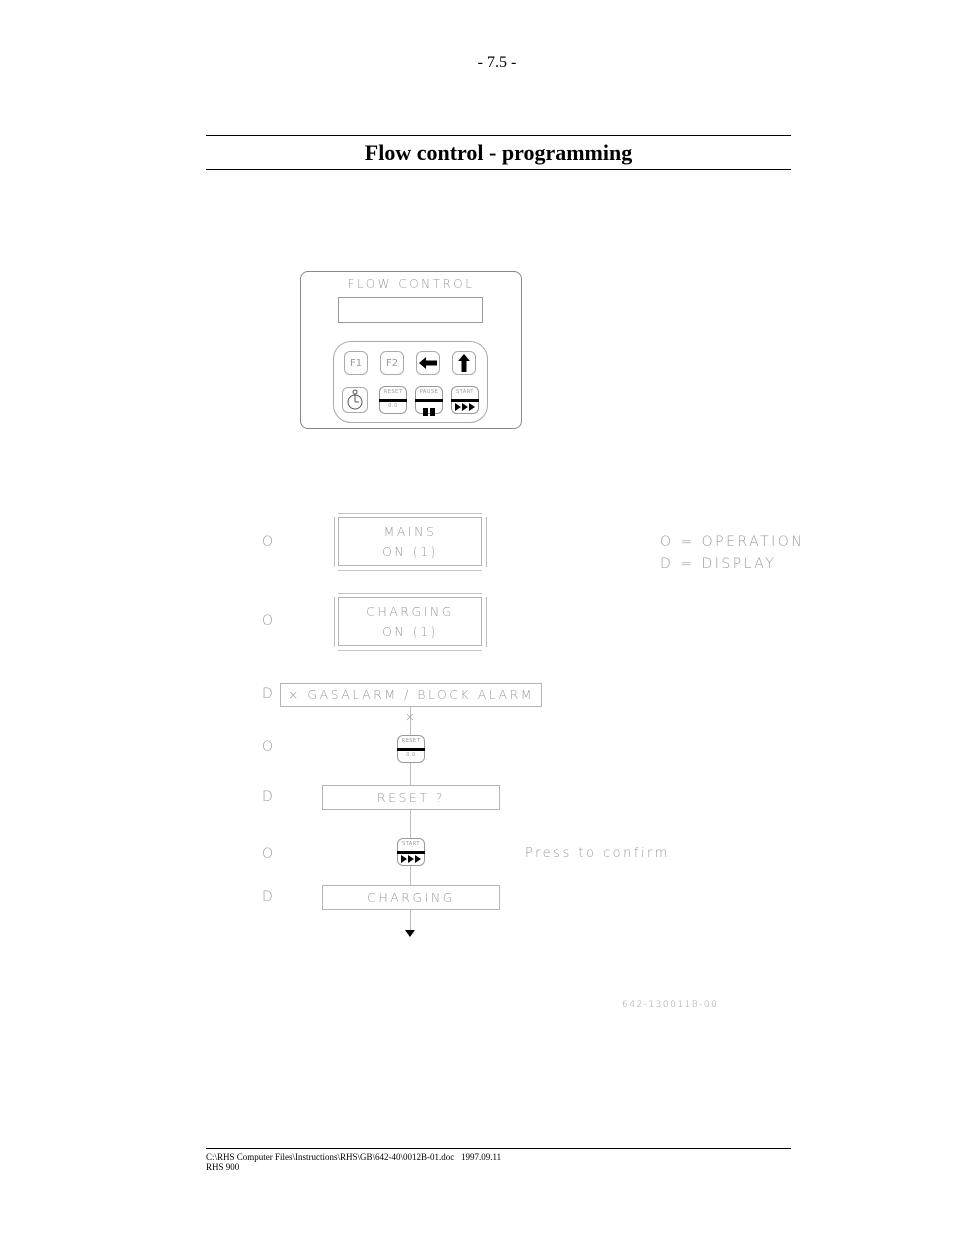 This screenshot has height=1235, width=954. What do you see at coordinates (411, 797) in the screenshot?
I see `reset-confirm-display: RESET ?` at bounding box center [411, 797].